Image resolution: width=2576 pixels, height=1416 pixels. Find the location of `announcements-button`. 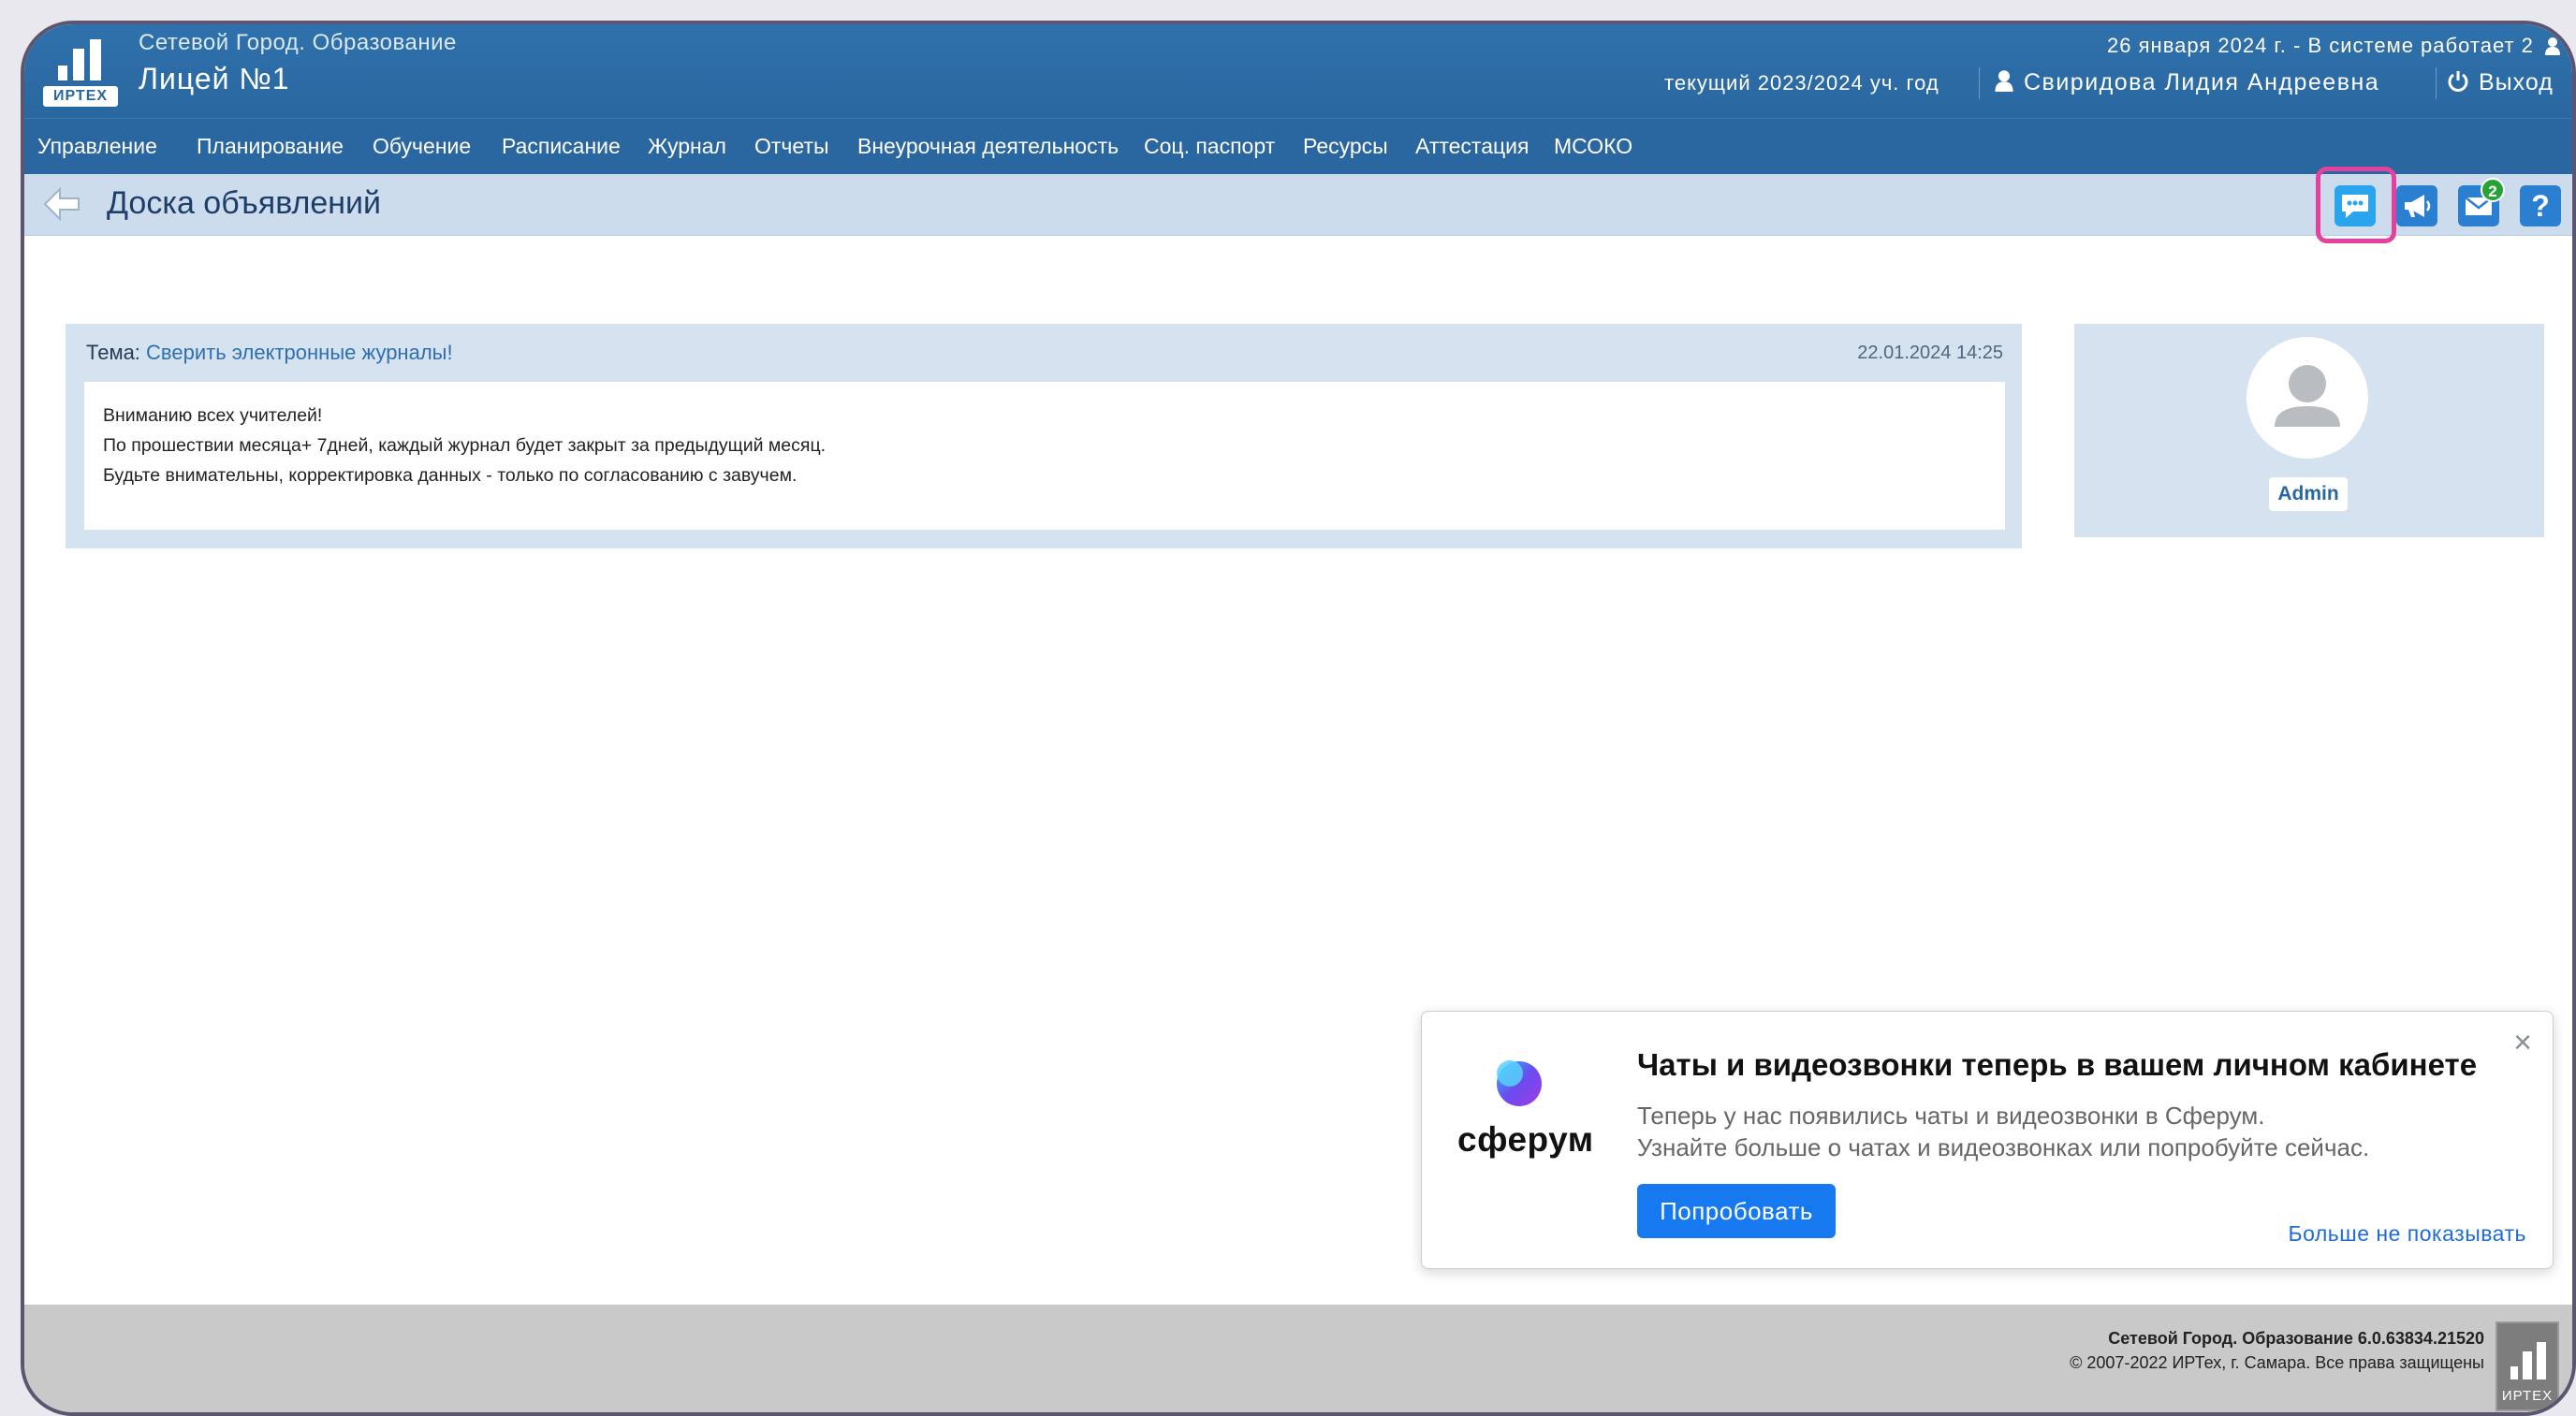

announcements-button is located at coordinates (2416, 206).